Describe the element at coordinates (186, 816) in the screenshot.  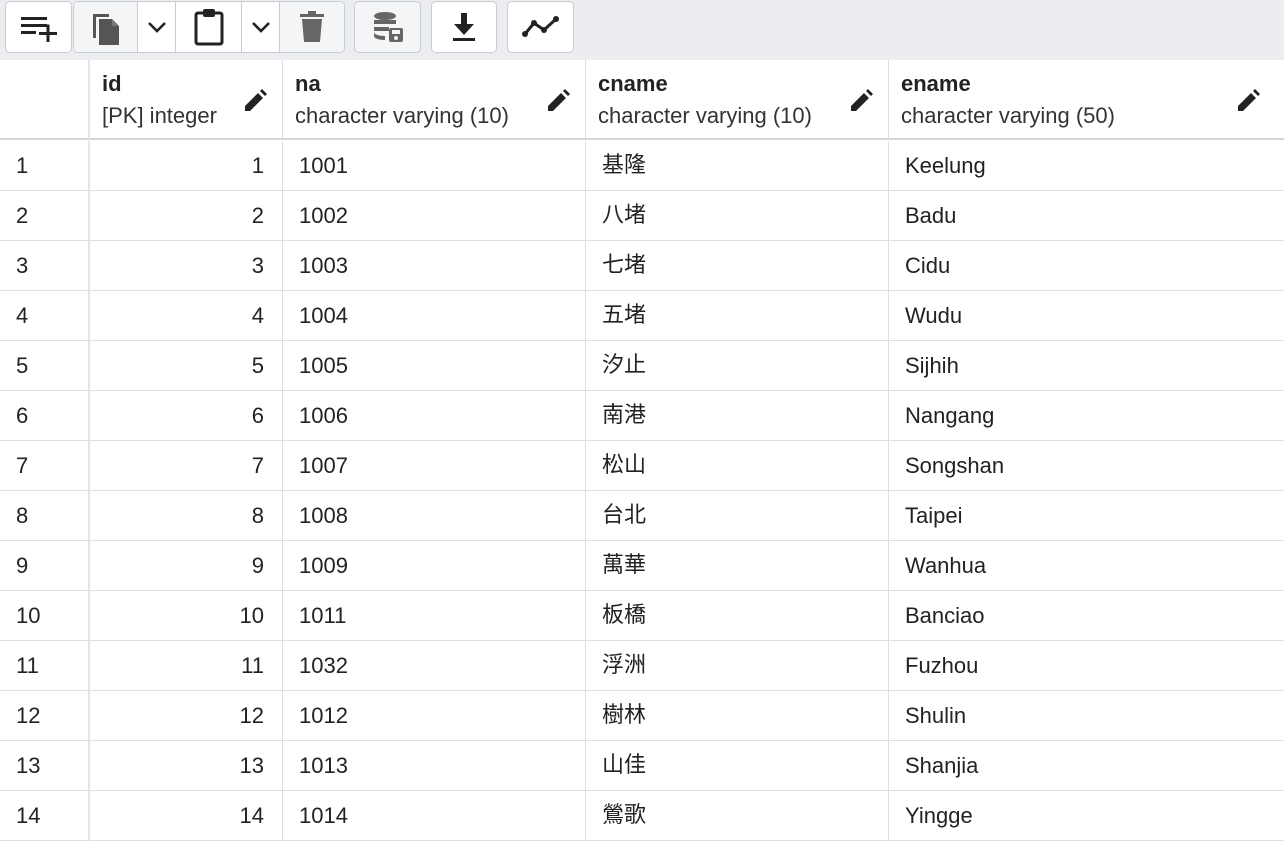
I see `cell-id: 14` at that location.